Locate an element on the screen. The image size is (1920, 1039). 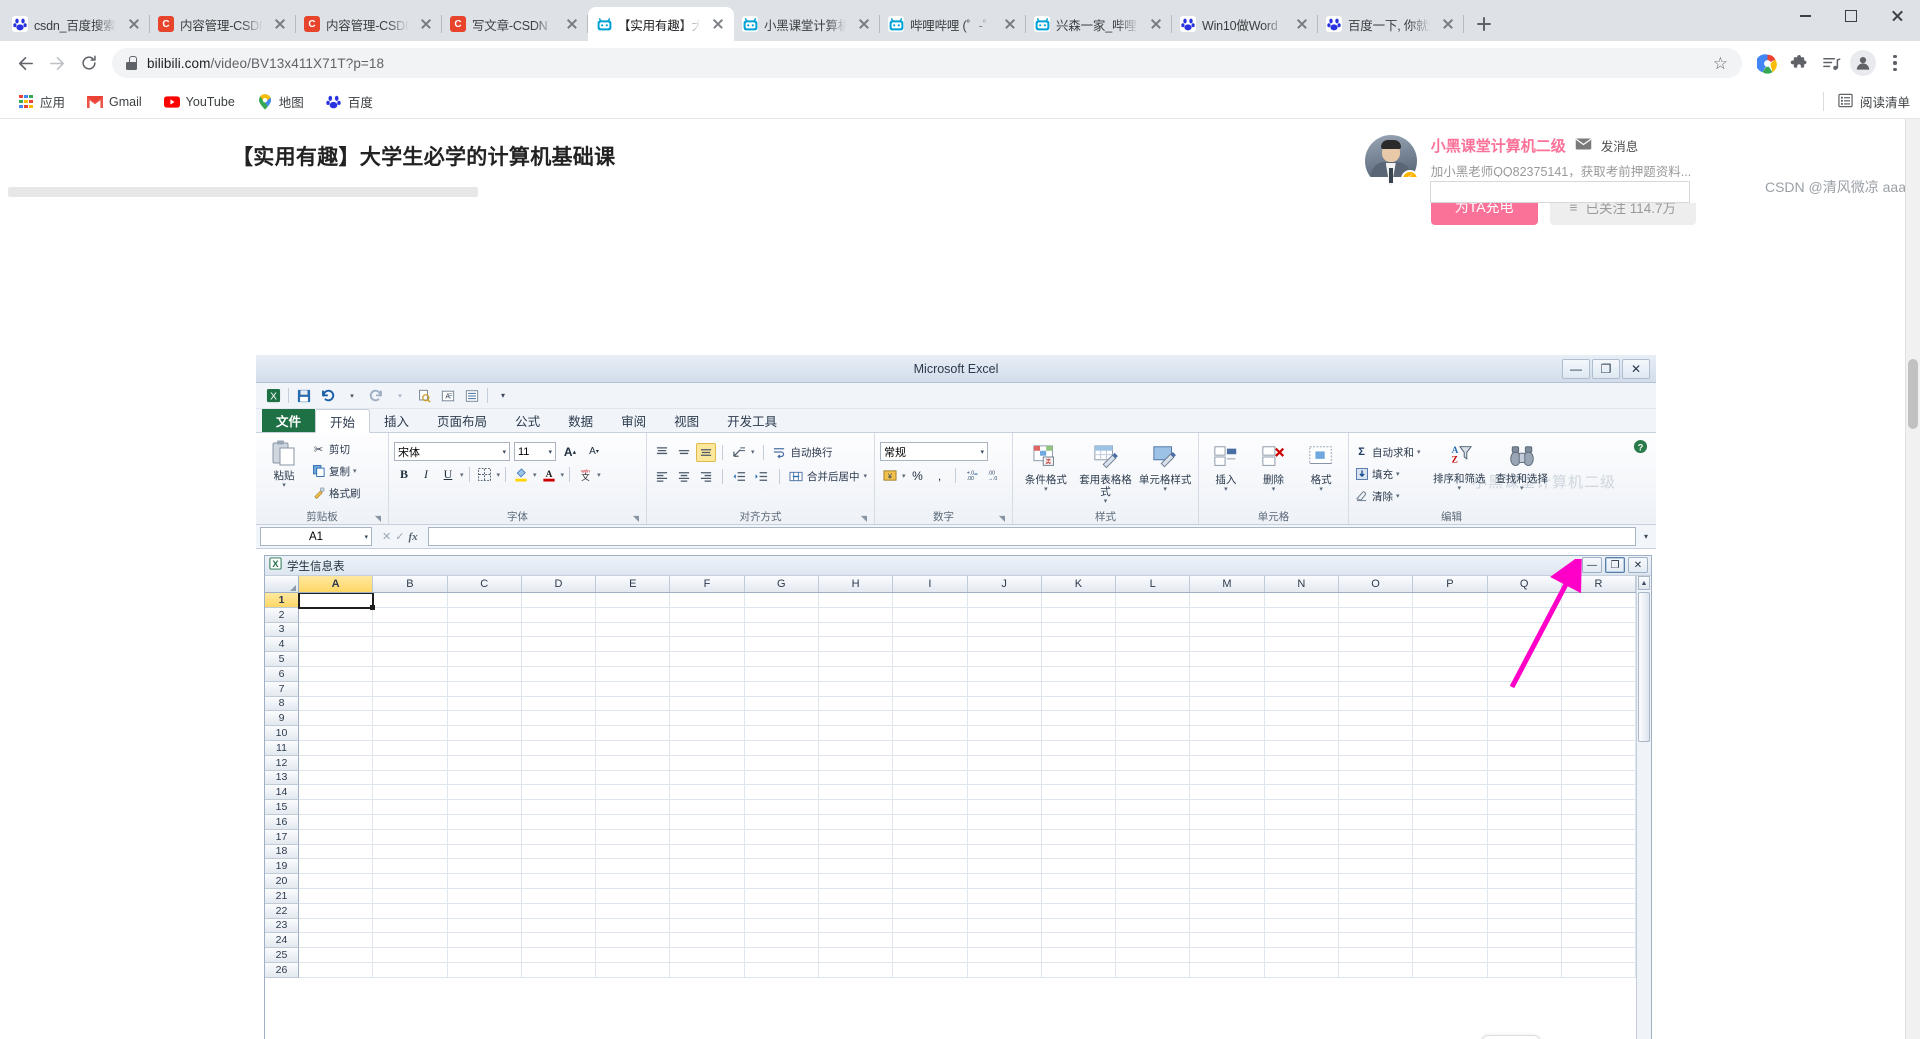
cell-B11 is located at coordinates (410, 748).